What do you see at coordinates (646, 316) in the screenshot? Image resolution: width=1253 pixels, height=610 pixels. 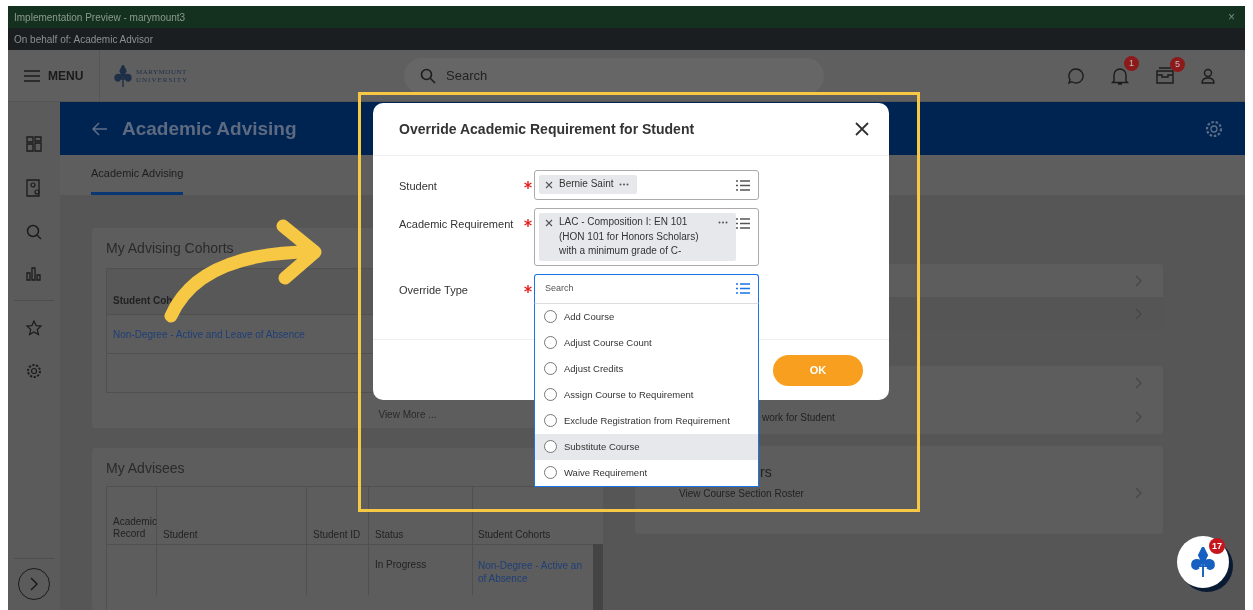 I see `option-item: Add Course` at bounding box center [646, 316].